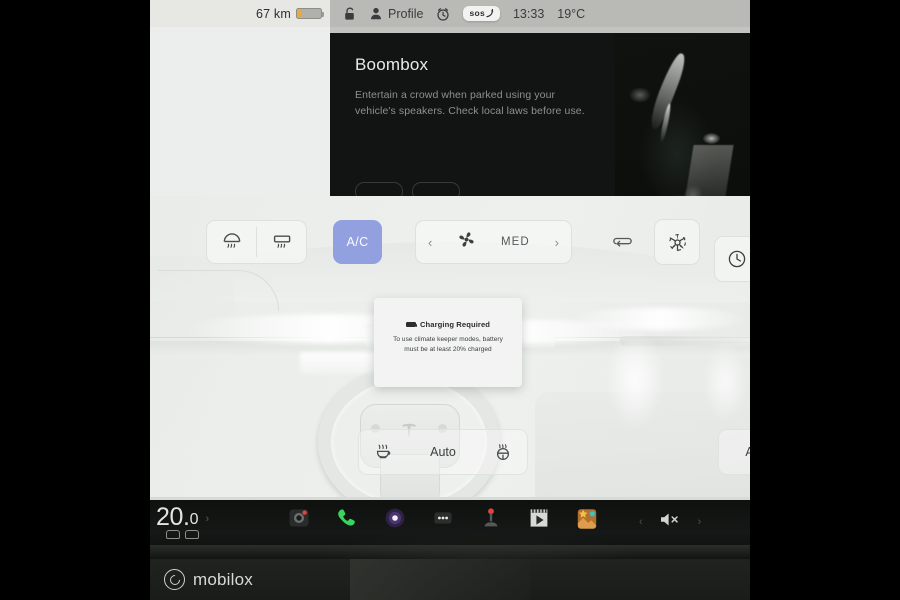 This screenshot has height=600, width=900. What do you see at coordinates (207, 519) in the screenshot?
I see `chevron-right-icon: ›` at bounding box center [207, 519].